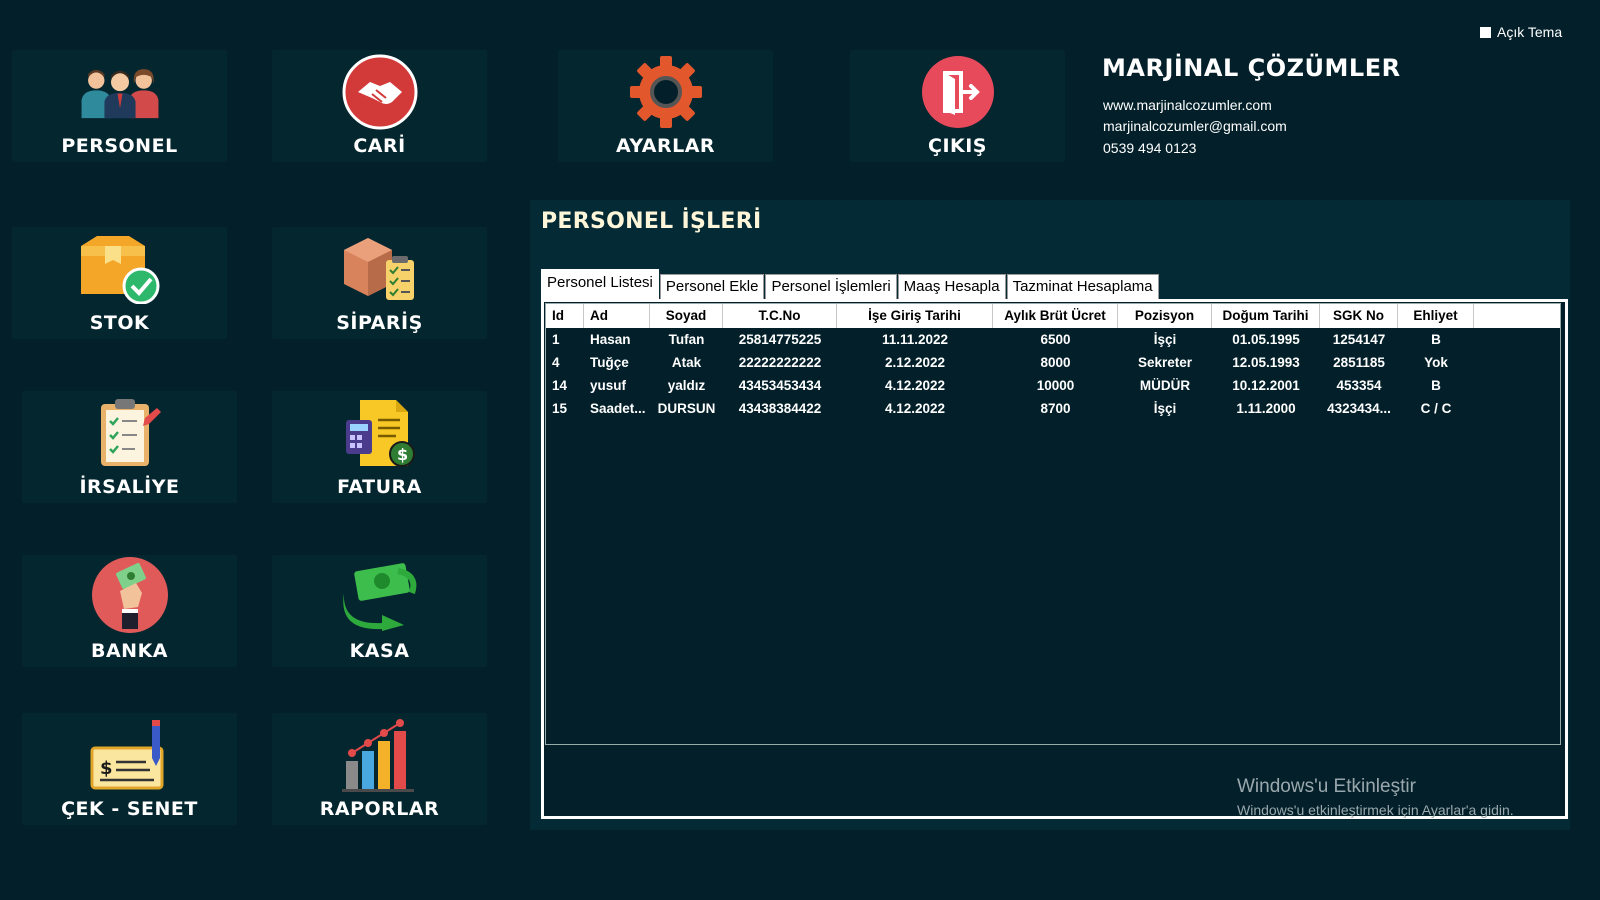 The width and height of the screenshot is (1600, 900). What do you see at coordinates (130, 755) in the screenshot?
I see `cheque-pen-icon: $` at bounding box center [130, 755].